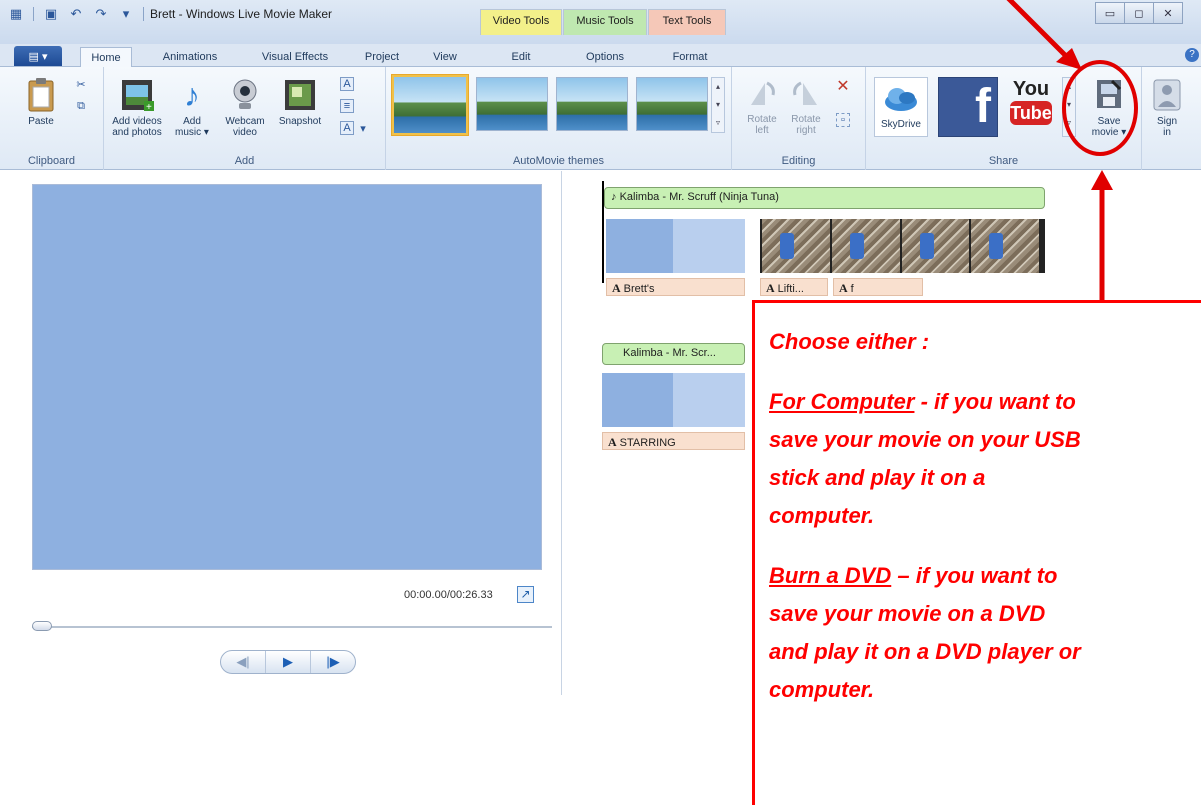 The width and height of the screenshot is (1201, 805). What do you see at coordinates (995, 401) in the screenshot?
I see `option-1-line-1: - if you want to` at bounding box center [995, 401].